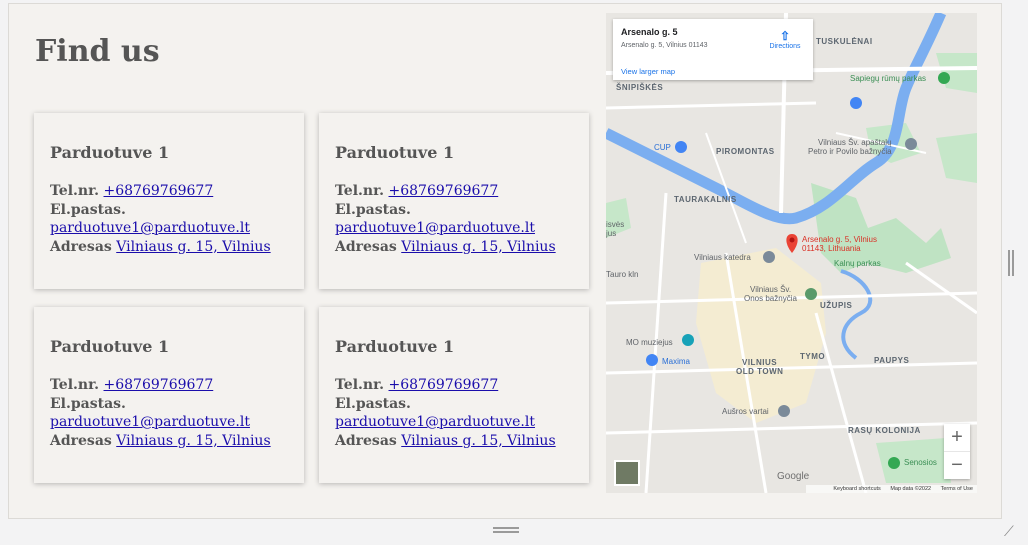 The width and height of the screenshot is (1028, 545). Describe the element at coordinates (649, 342) in the screenshot. I see `map-label: MO muziejus` at that location.